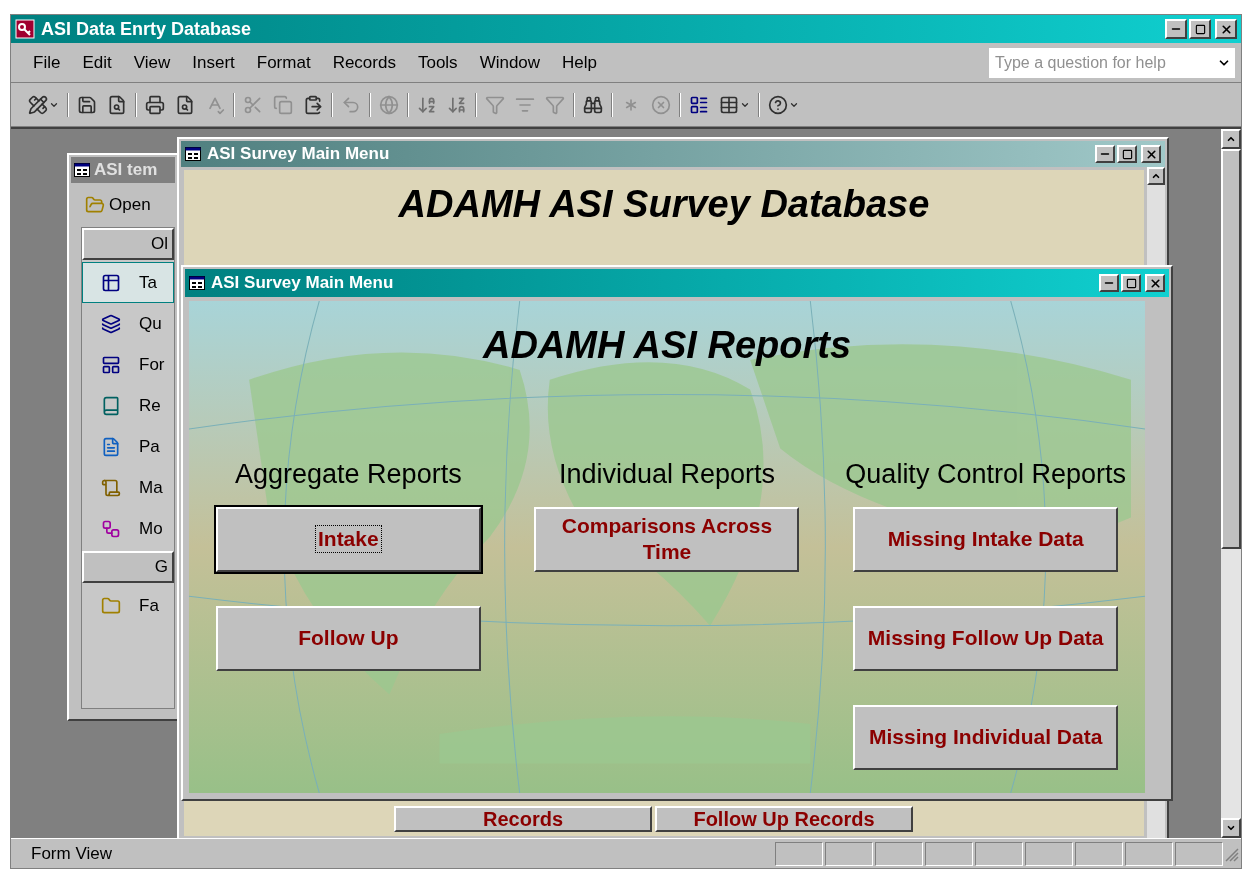 The width and height of the screenshot is (1248, 869). What do you see at coordinates (213, 62) in the screenshot?
I see `menu-item: Insert` at bounding box center [213, 62].